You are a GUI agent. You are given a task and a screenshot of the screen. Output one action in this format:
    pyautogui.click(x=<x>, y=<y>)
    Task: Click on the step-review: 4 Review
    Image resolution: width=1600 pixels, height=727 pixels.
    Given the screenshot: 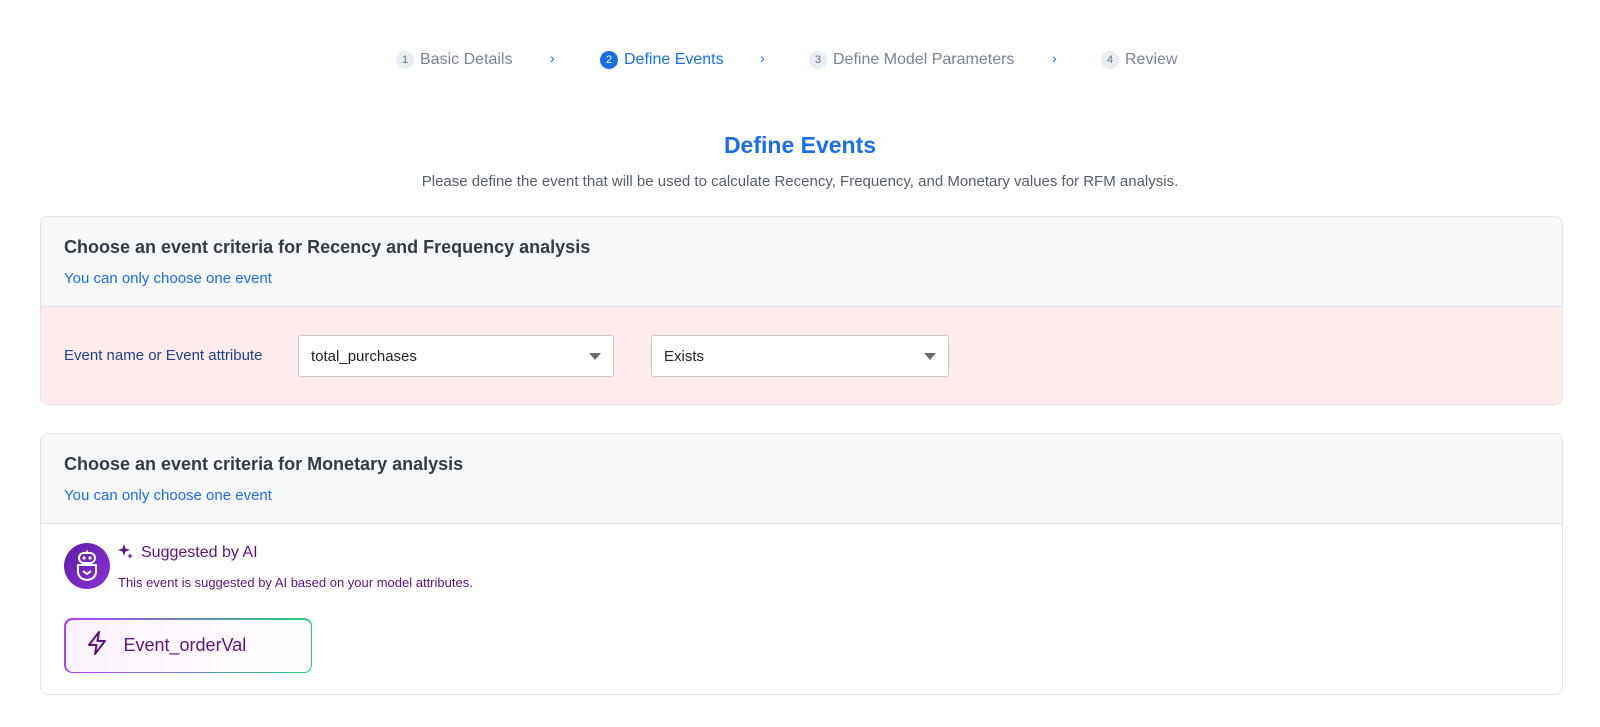 What is the action you would take?
    pyautogui.click(x=1139, y=60)
    